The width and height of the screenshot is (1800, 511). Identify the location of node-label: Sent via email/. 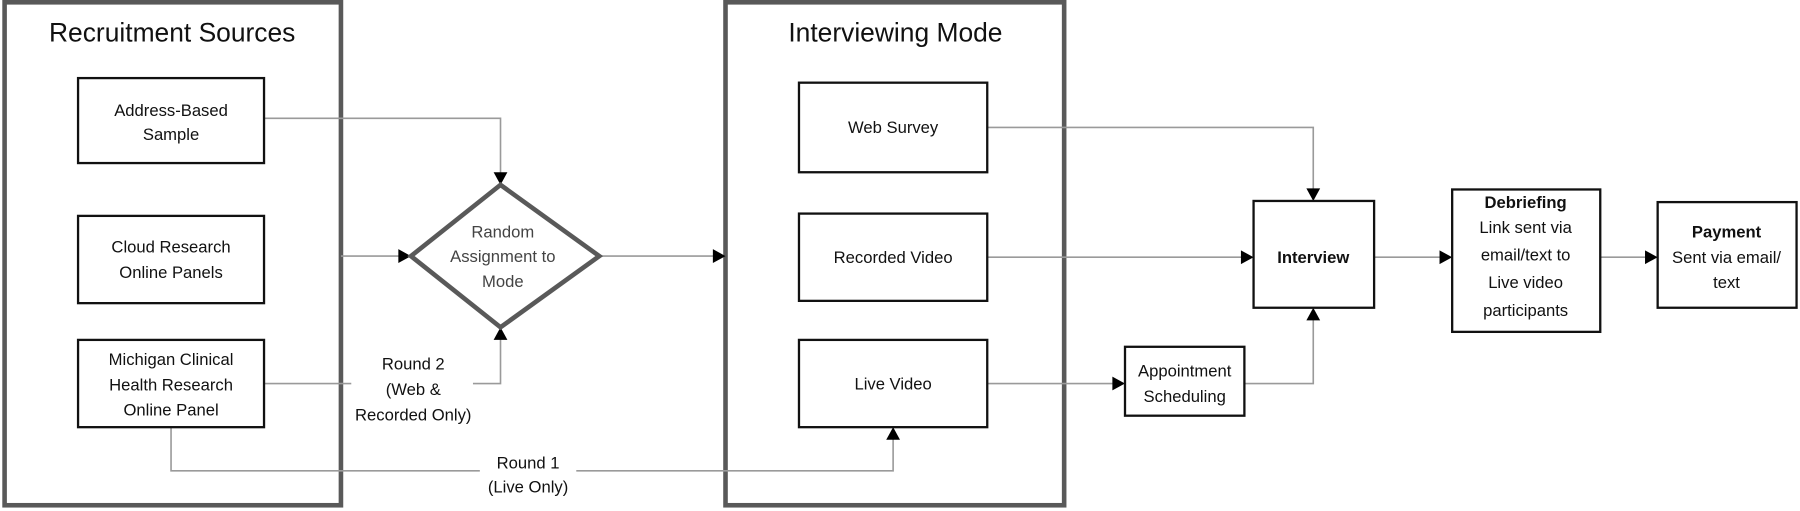
(1726, 257).